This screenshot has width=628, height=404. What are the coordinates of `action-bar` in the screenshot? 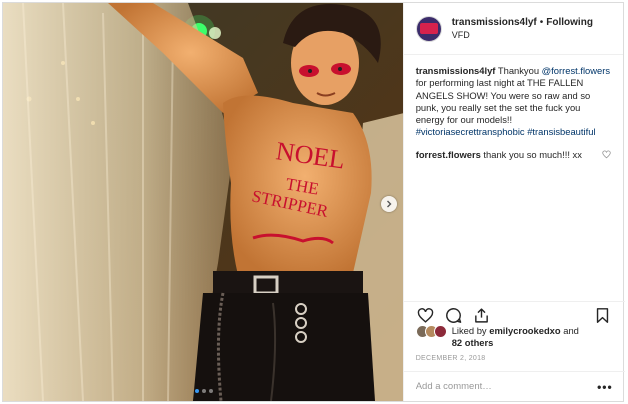 It's located at (514, 313).